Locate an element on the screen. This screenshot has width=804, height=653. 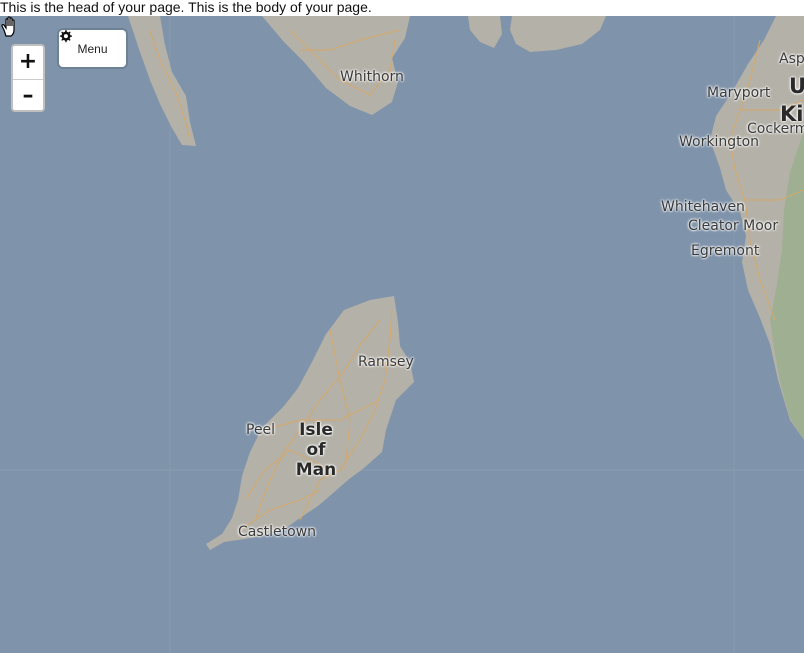
label-isle-of-man: Isle of Man is located at coordinates (316, 450).